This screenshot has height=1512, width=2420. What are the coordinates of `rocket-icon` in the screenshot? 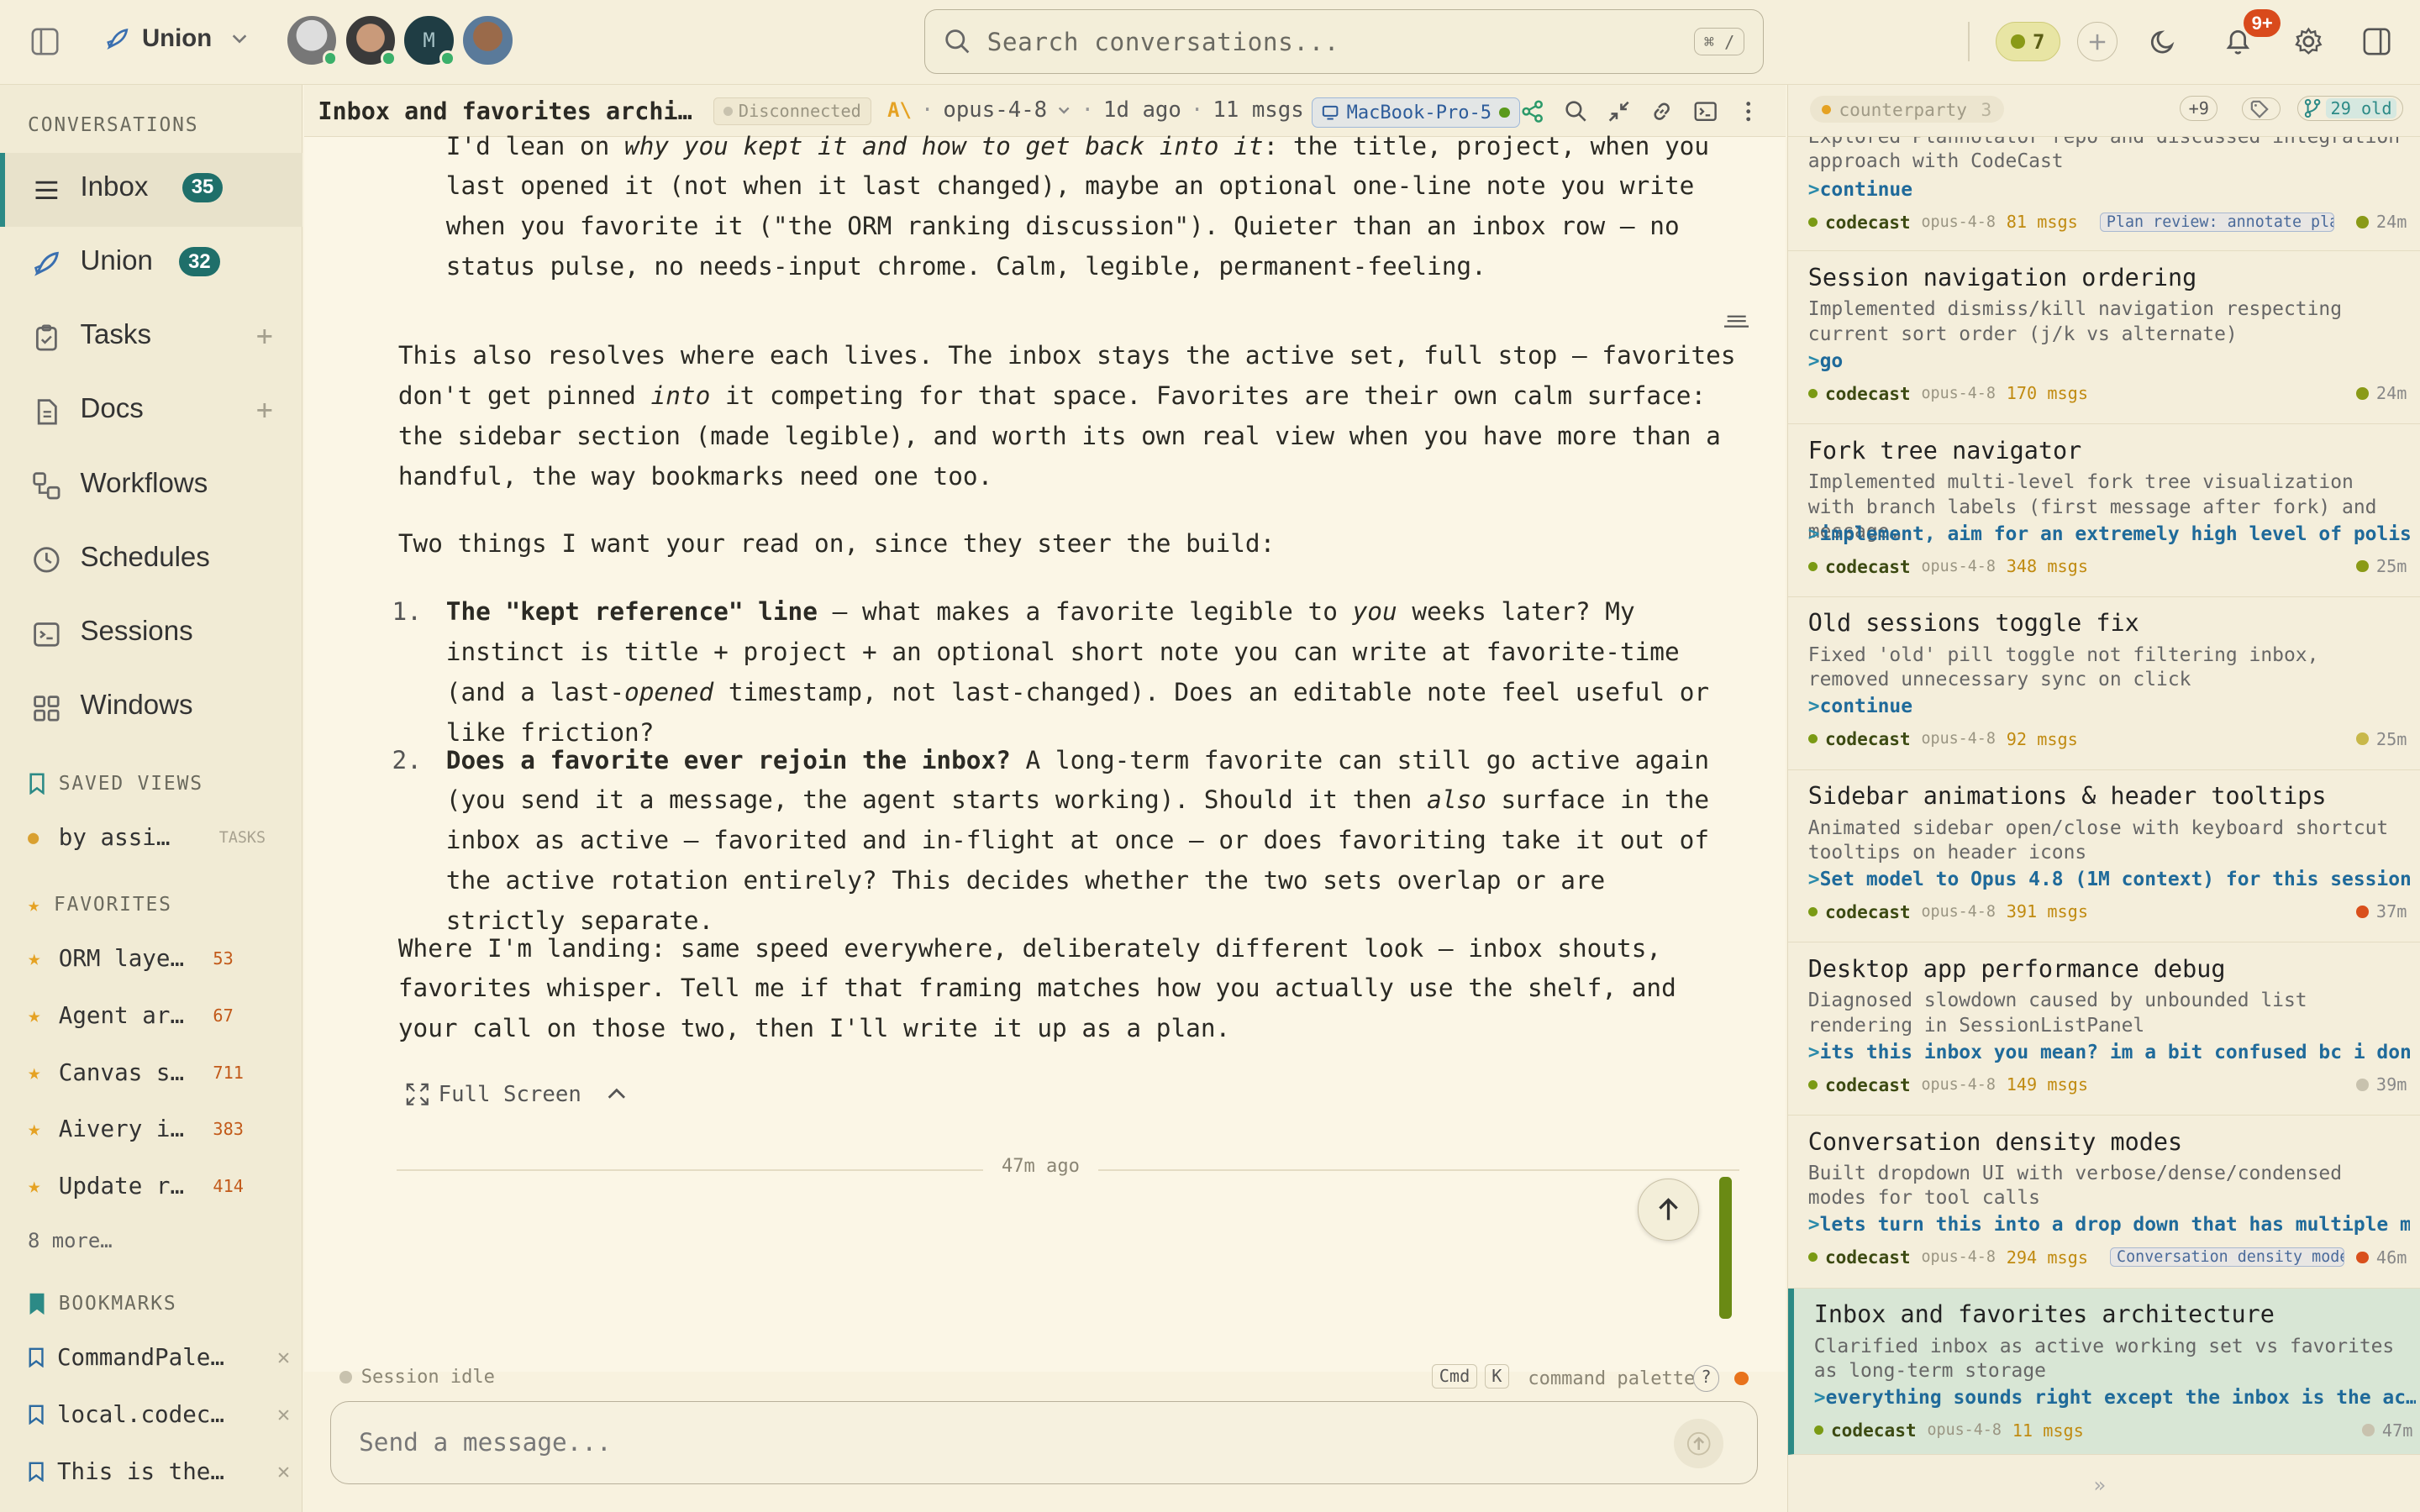 It's located at (117, 39).